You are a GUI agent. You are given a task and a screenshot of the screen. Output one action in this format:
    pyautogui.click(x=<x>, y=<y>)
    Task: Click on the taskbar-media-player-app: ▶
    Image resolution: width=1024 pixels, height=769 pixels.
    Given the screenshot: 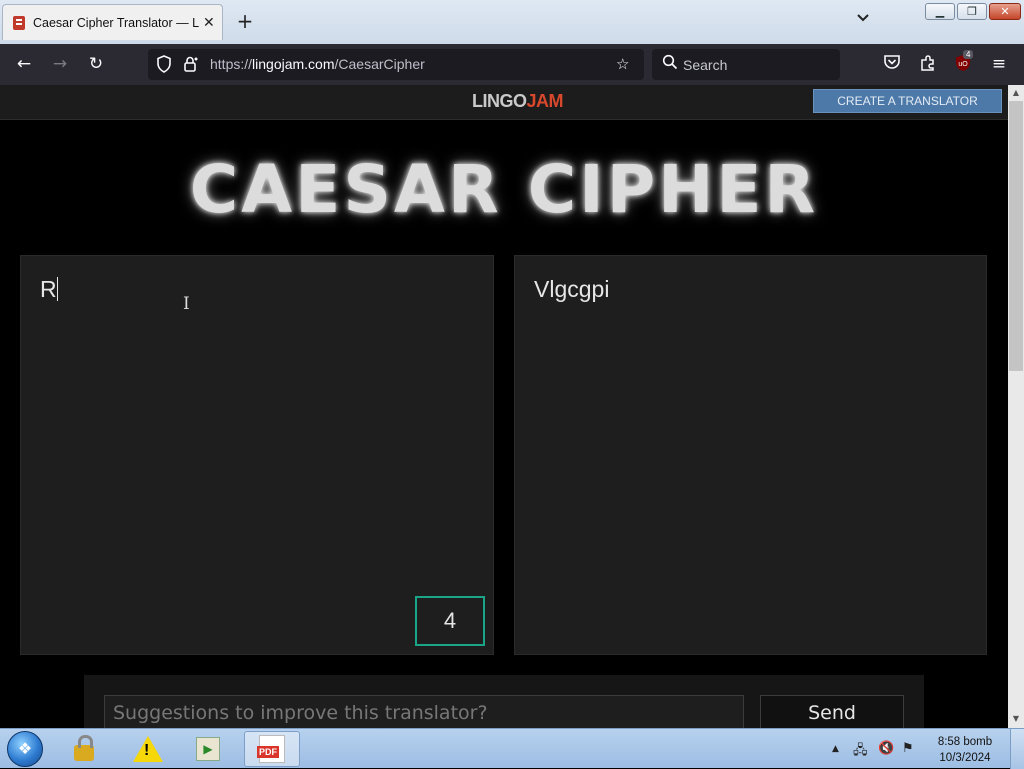 What is the action you would take?
    pyautogui.click(x=208, y=749)
    